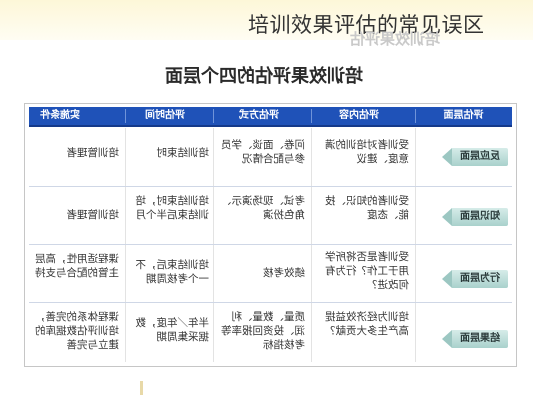 The image size is (533, 400). Describe the element at coordinates (480, 278) in the screenshot. I see `row3-level: 行为层面` at that location.